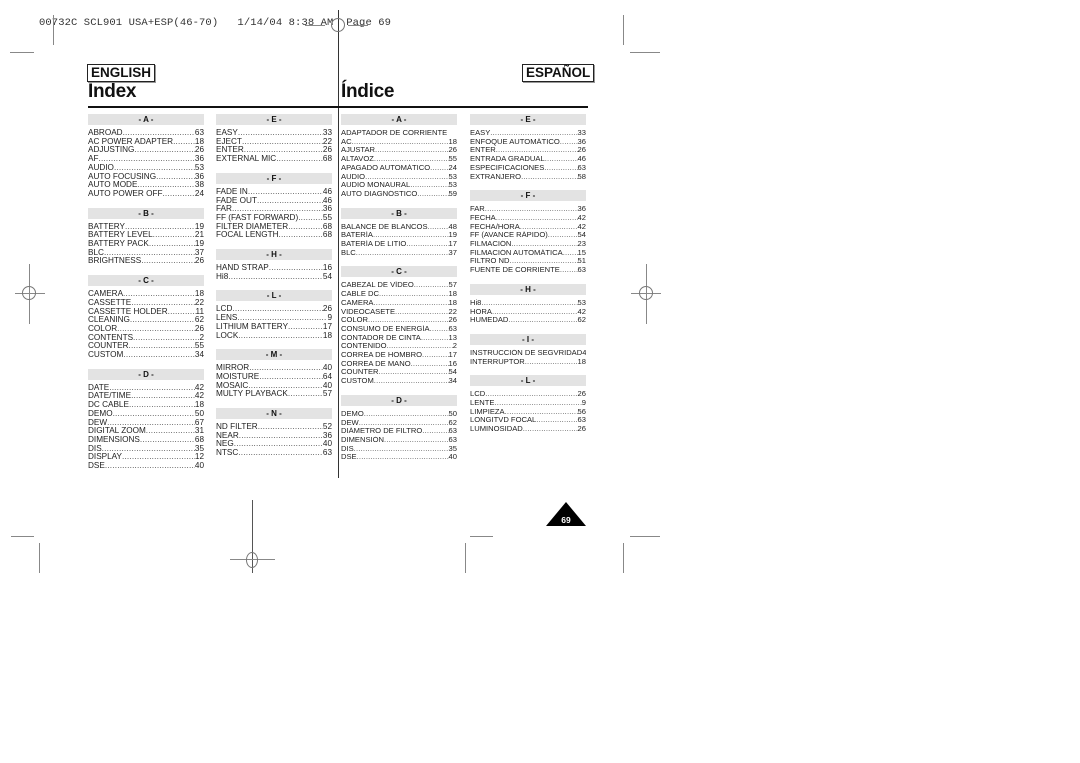 The width and height of the screenshot is (1080, 763). What do you see at coordinates (96, 252) in the screenshot?
I see `entry-label: BLC` at bounding box center [96, 252].